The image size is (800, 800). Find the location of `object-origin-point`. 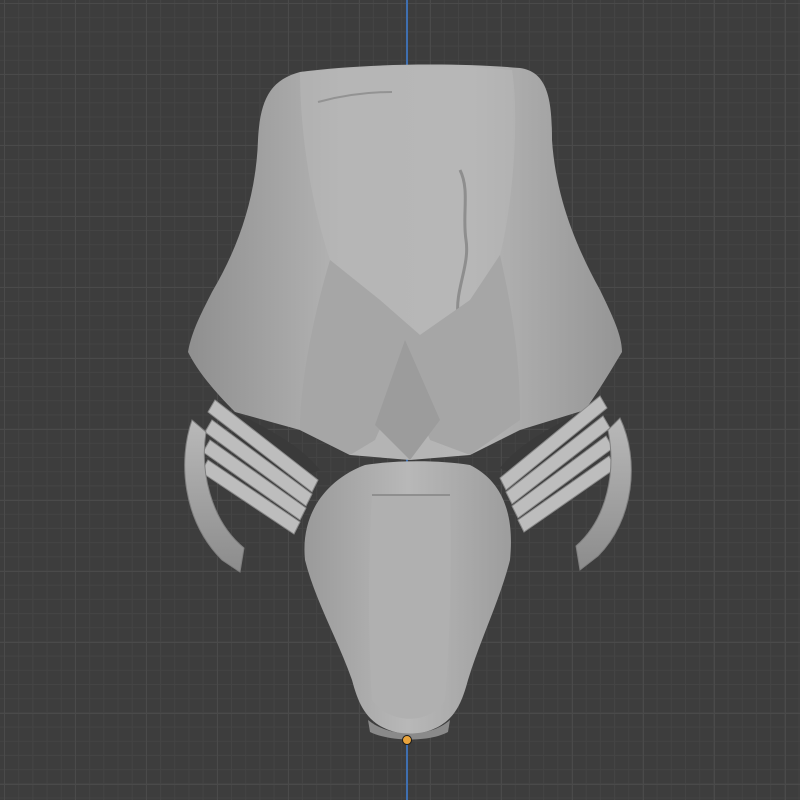

object-origin-point is located at coordinates (407, 740).